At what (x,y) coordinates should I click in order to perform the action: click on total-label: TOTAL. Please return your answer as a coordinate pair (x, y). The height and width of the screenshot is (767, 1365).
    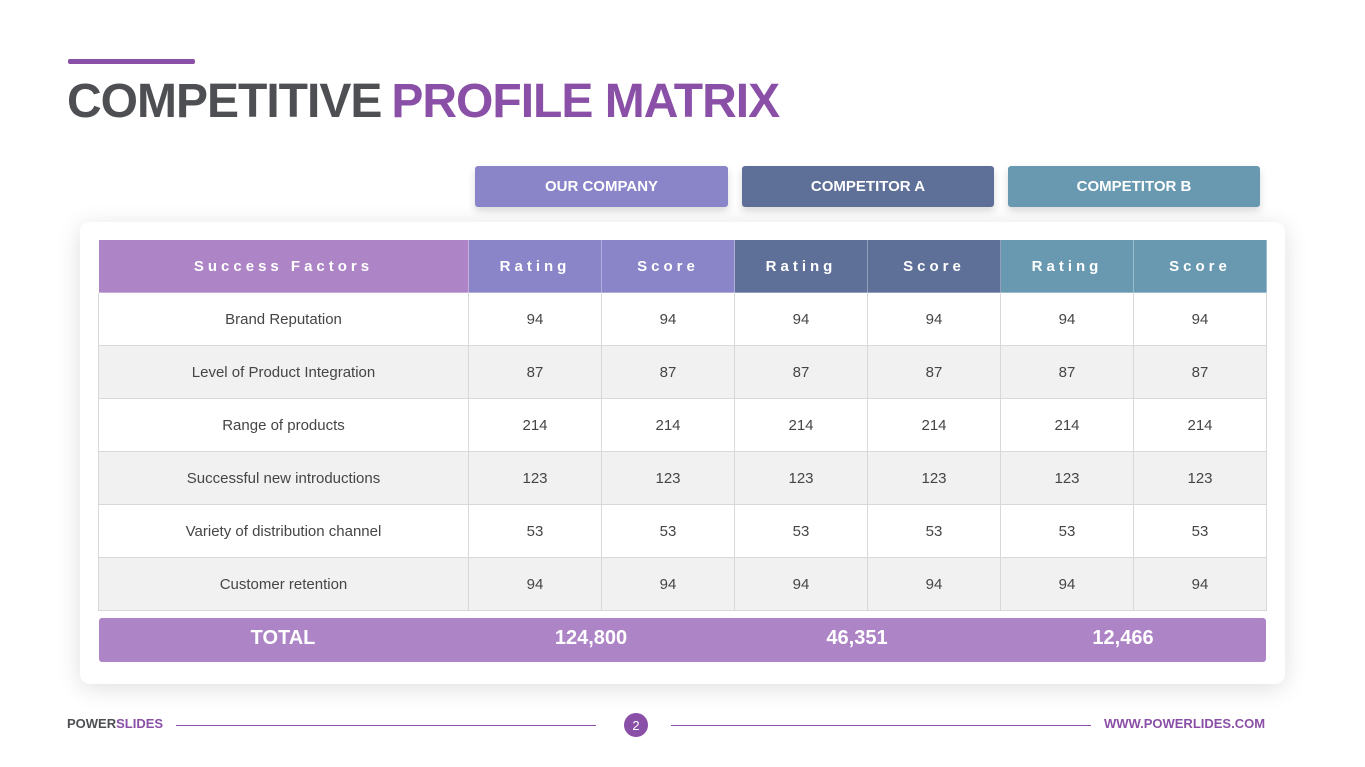
    Looking at the image, I should click on (283, 638).